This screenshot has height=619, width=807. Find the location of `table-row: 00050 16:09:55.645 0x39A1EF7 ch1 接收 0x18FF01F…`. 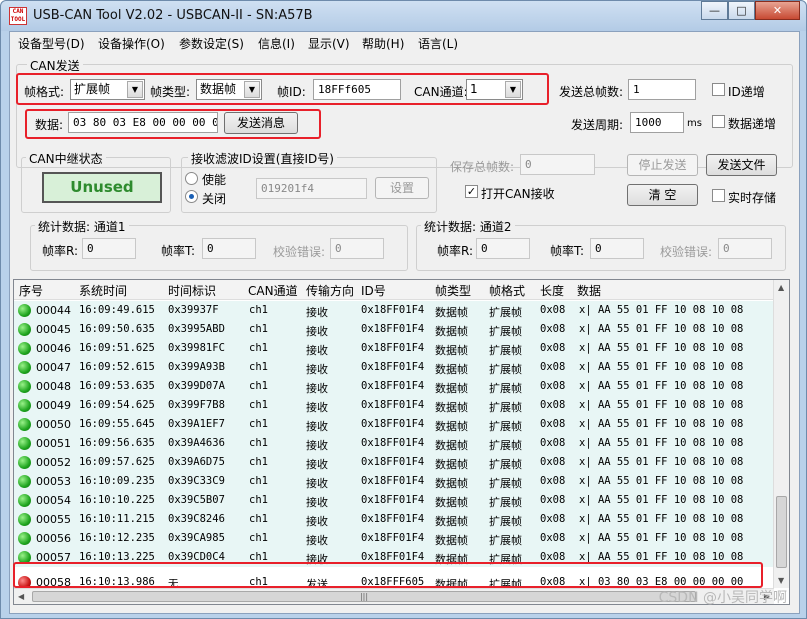

table-row: 00050 16:09:55.645 0x39A1EF7 ch1 接收 0x18FF01F… is located at coordinates (394, 424).